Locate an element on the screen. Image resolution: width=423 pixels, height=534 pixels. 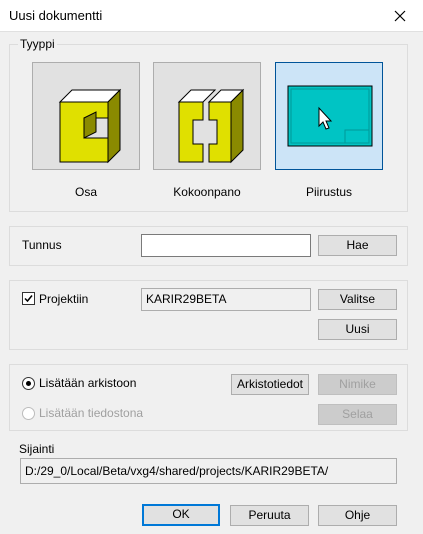
id-input is located at coordinates (226, 245).